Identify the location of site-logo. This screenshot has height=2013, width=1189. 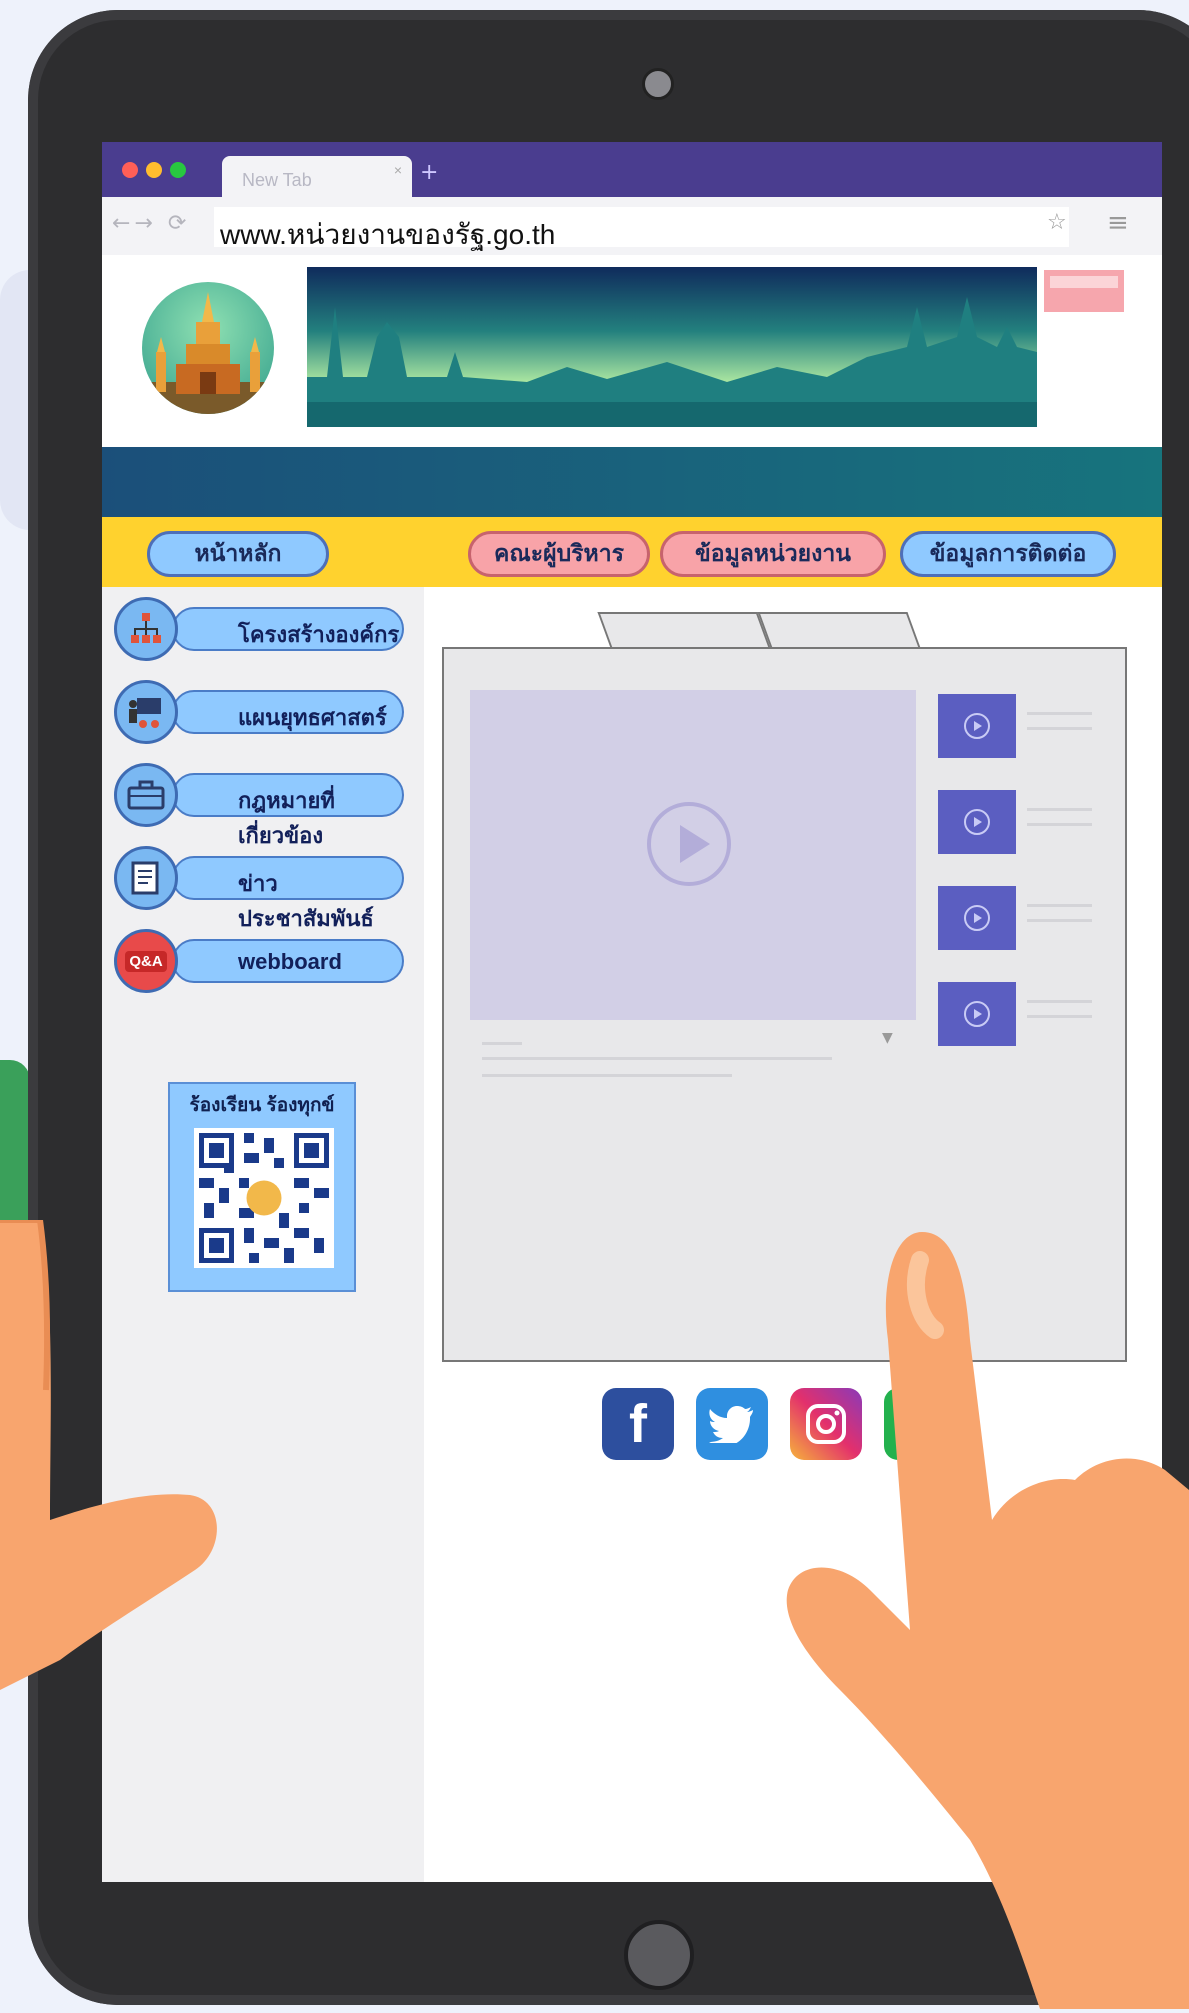
(208, 348).